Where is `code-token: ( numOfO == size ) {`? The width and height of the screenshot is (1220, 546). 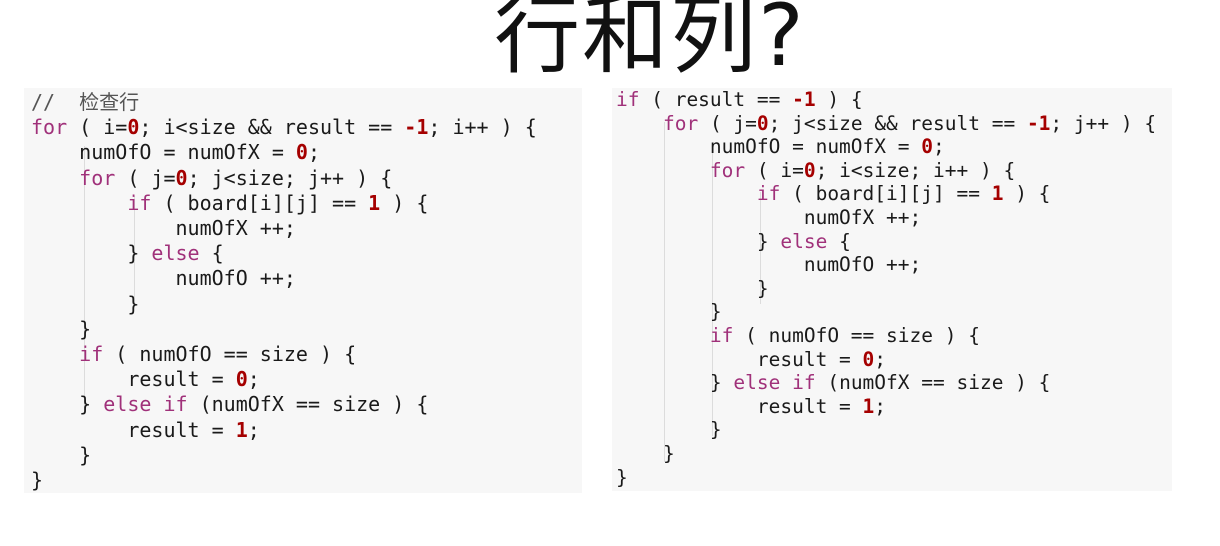
code-token: ( numOfO == size ) { is located at coordinates (856, 335).